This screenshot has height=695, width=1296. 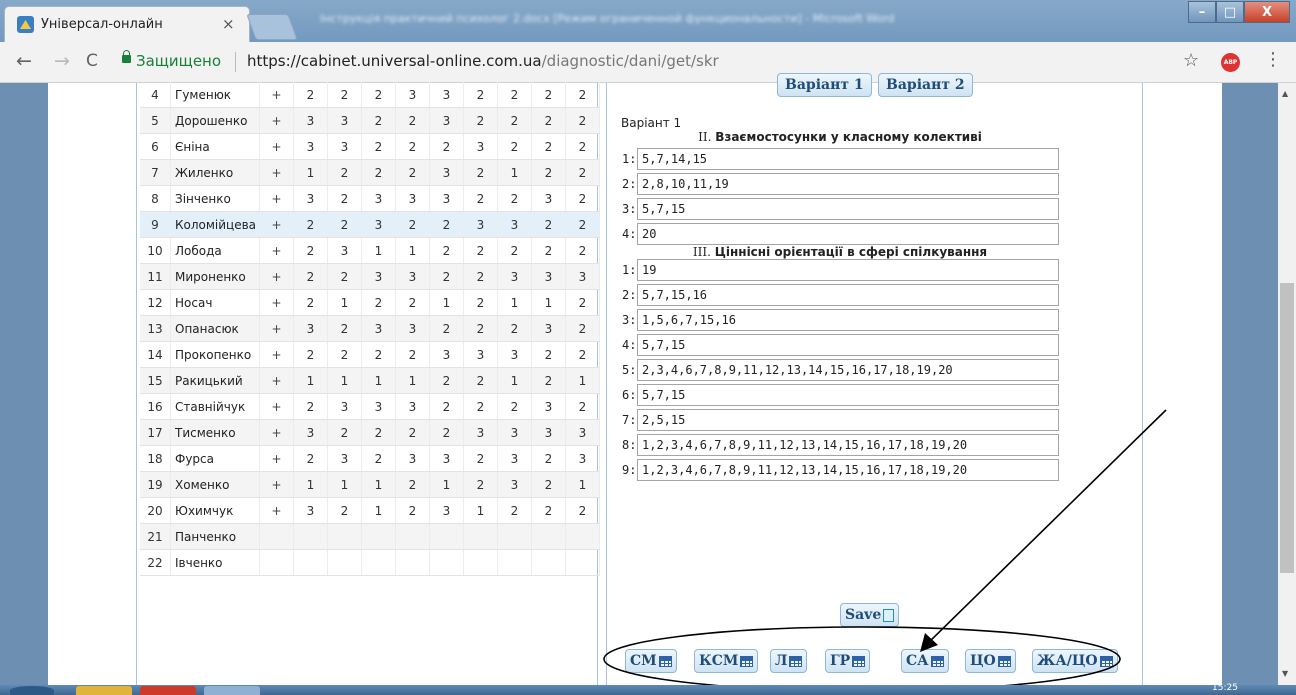 What do you see at coordinates (1230, 62) in the screenshot?
I see `adblock-extension-icon: ABP` at bounding box center [1230, 62].